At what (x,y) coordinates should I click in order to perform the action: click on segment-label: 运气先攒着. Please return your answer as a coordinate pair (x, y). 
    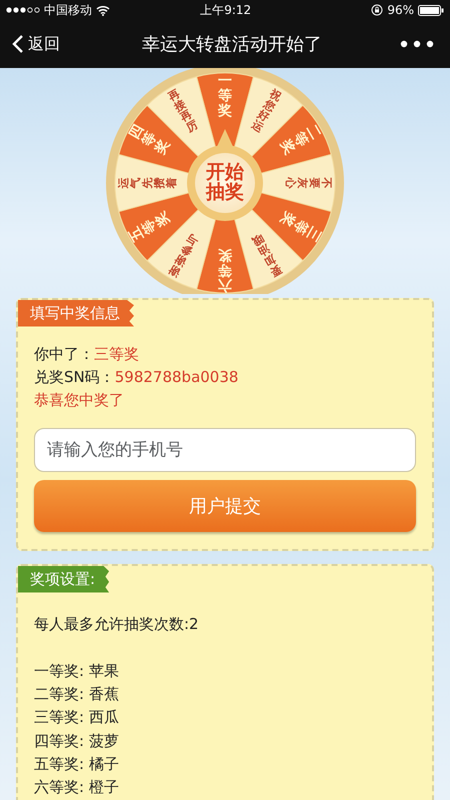
    Looking at the image, I should click on (147, 183).